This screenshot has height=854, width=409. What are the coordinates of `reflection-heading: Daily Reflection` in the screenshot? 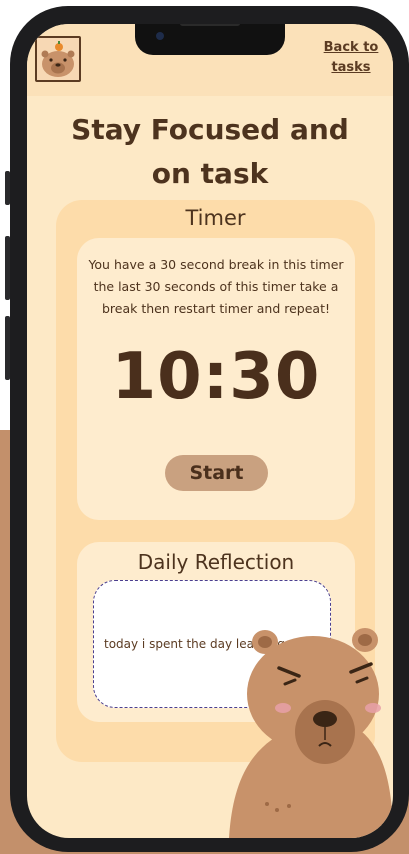 It's located at (216, 562).